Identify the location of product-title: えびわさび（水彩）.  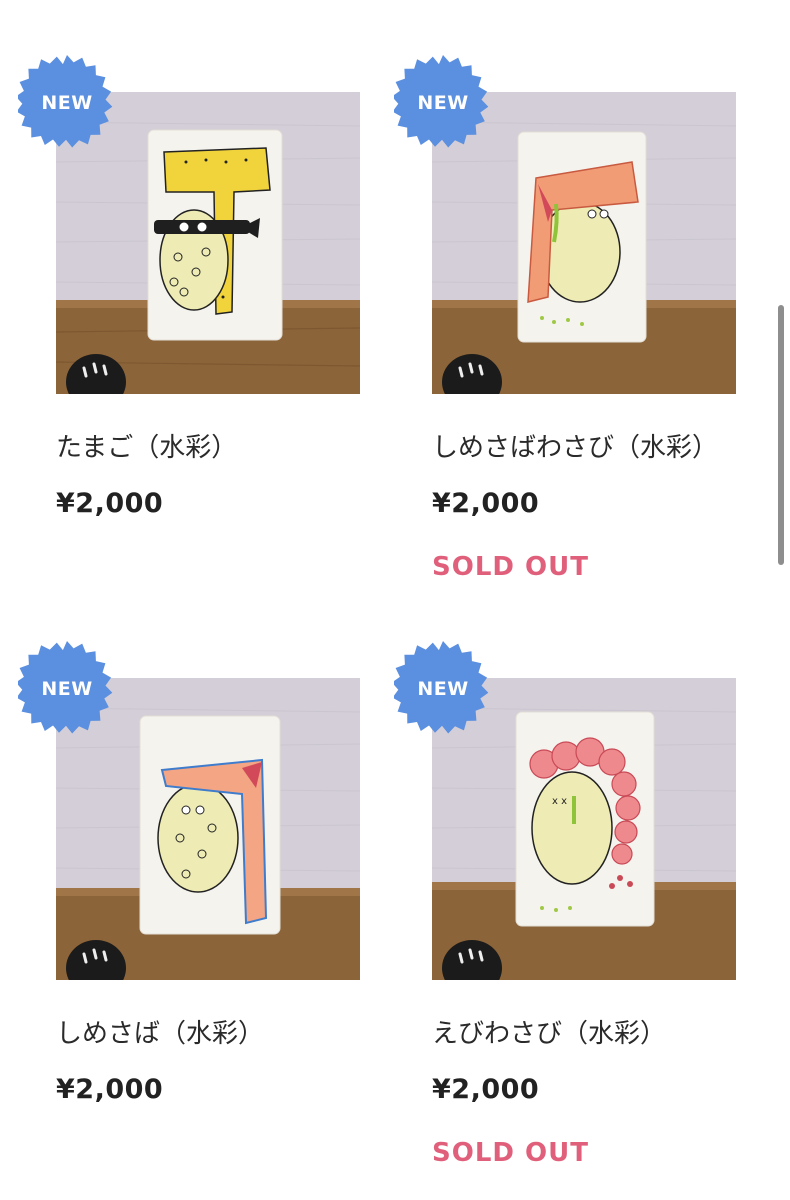
(549, 1031).